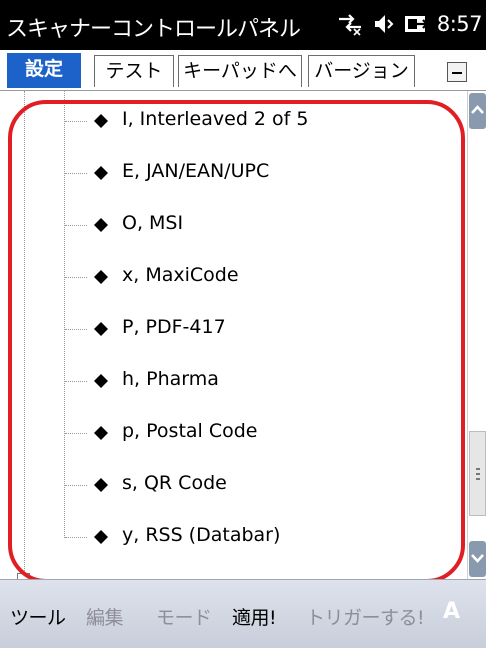  What do you see at coordinates (105, 616) in the screenshot?
I see `edit-menu: 編集` at bounding box center [105, 616].